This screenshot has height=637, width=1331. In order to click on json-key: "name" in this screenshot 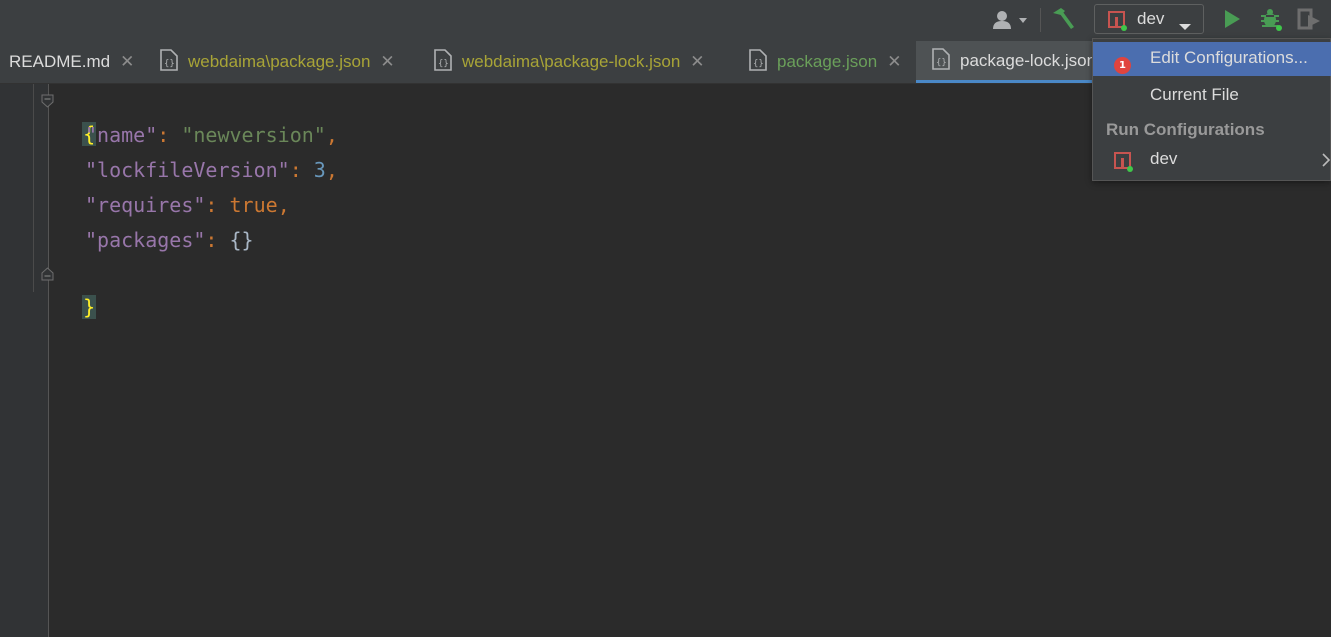, I will do `click(121, 135)`.